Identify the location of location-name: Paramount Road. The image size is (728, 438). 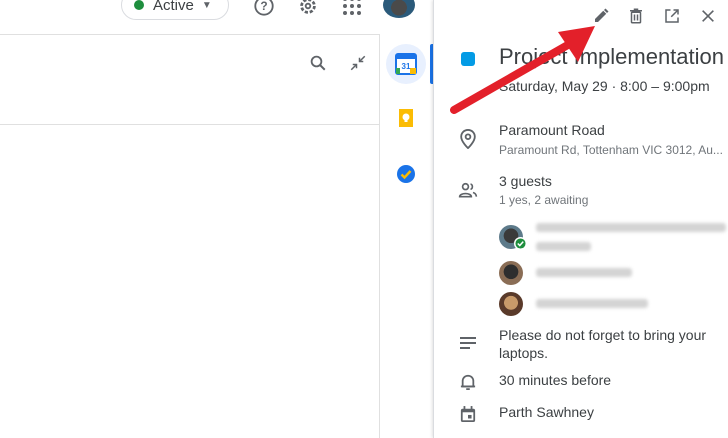
(552, 130).